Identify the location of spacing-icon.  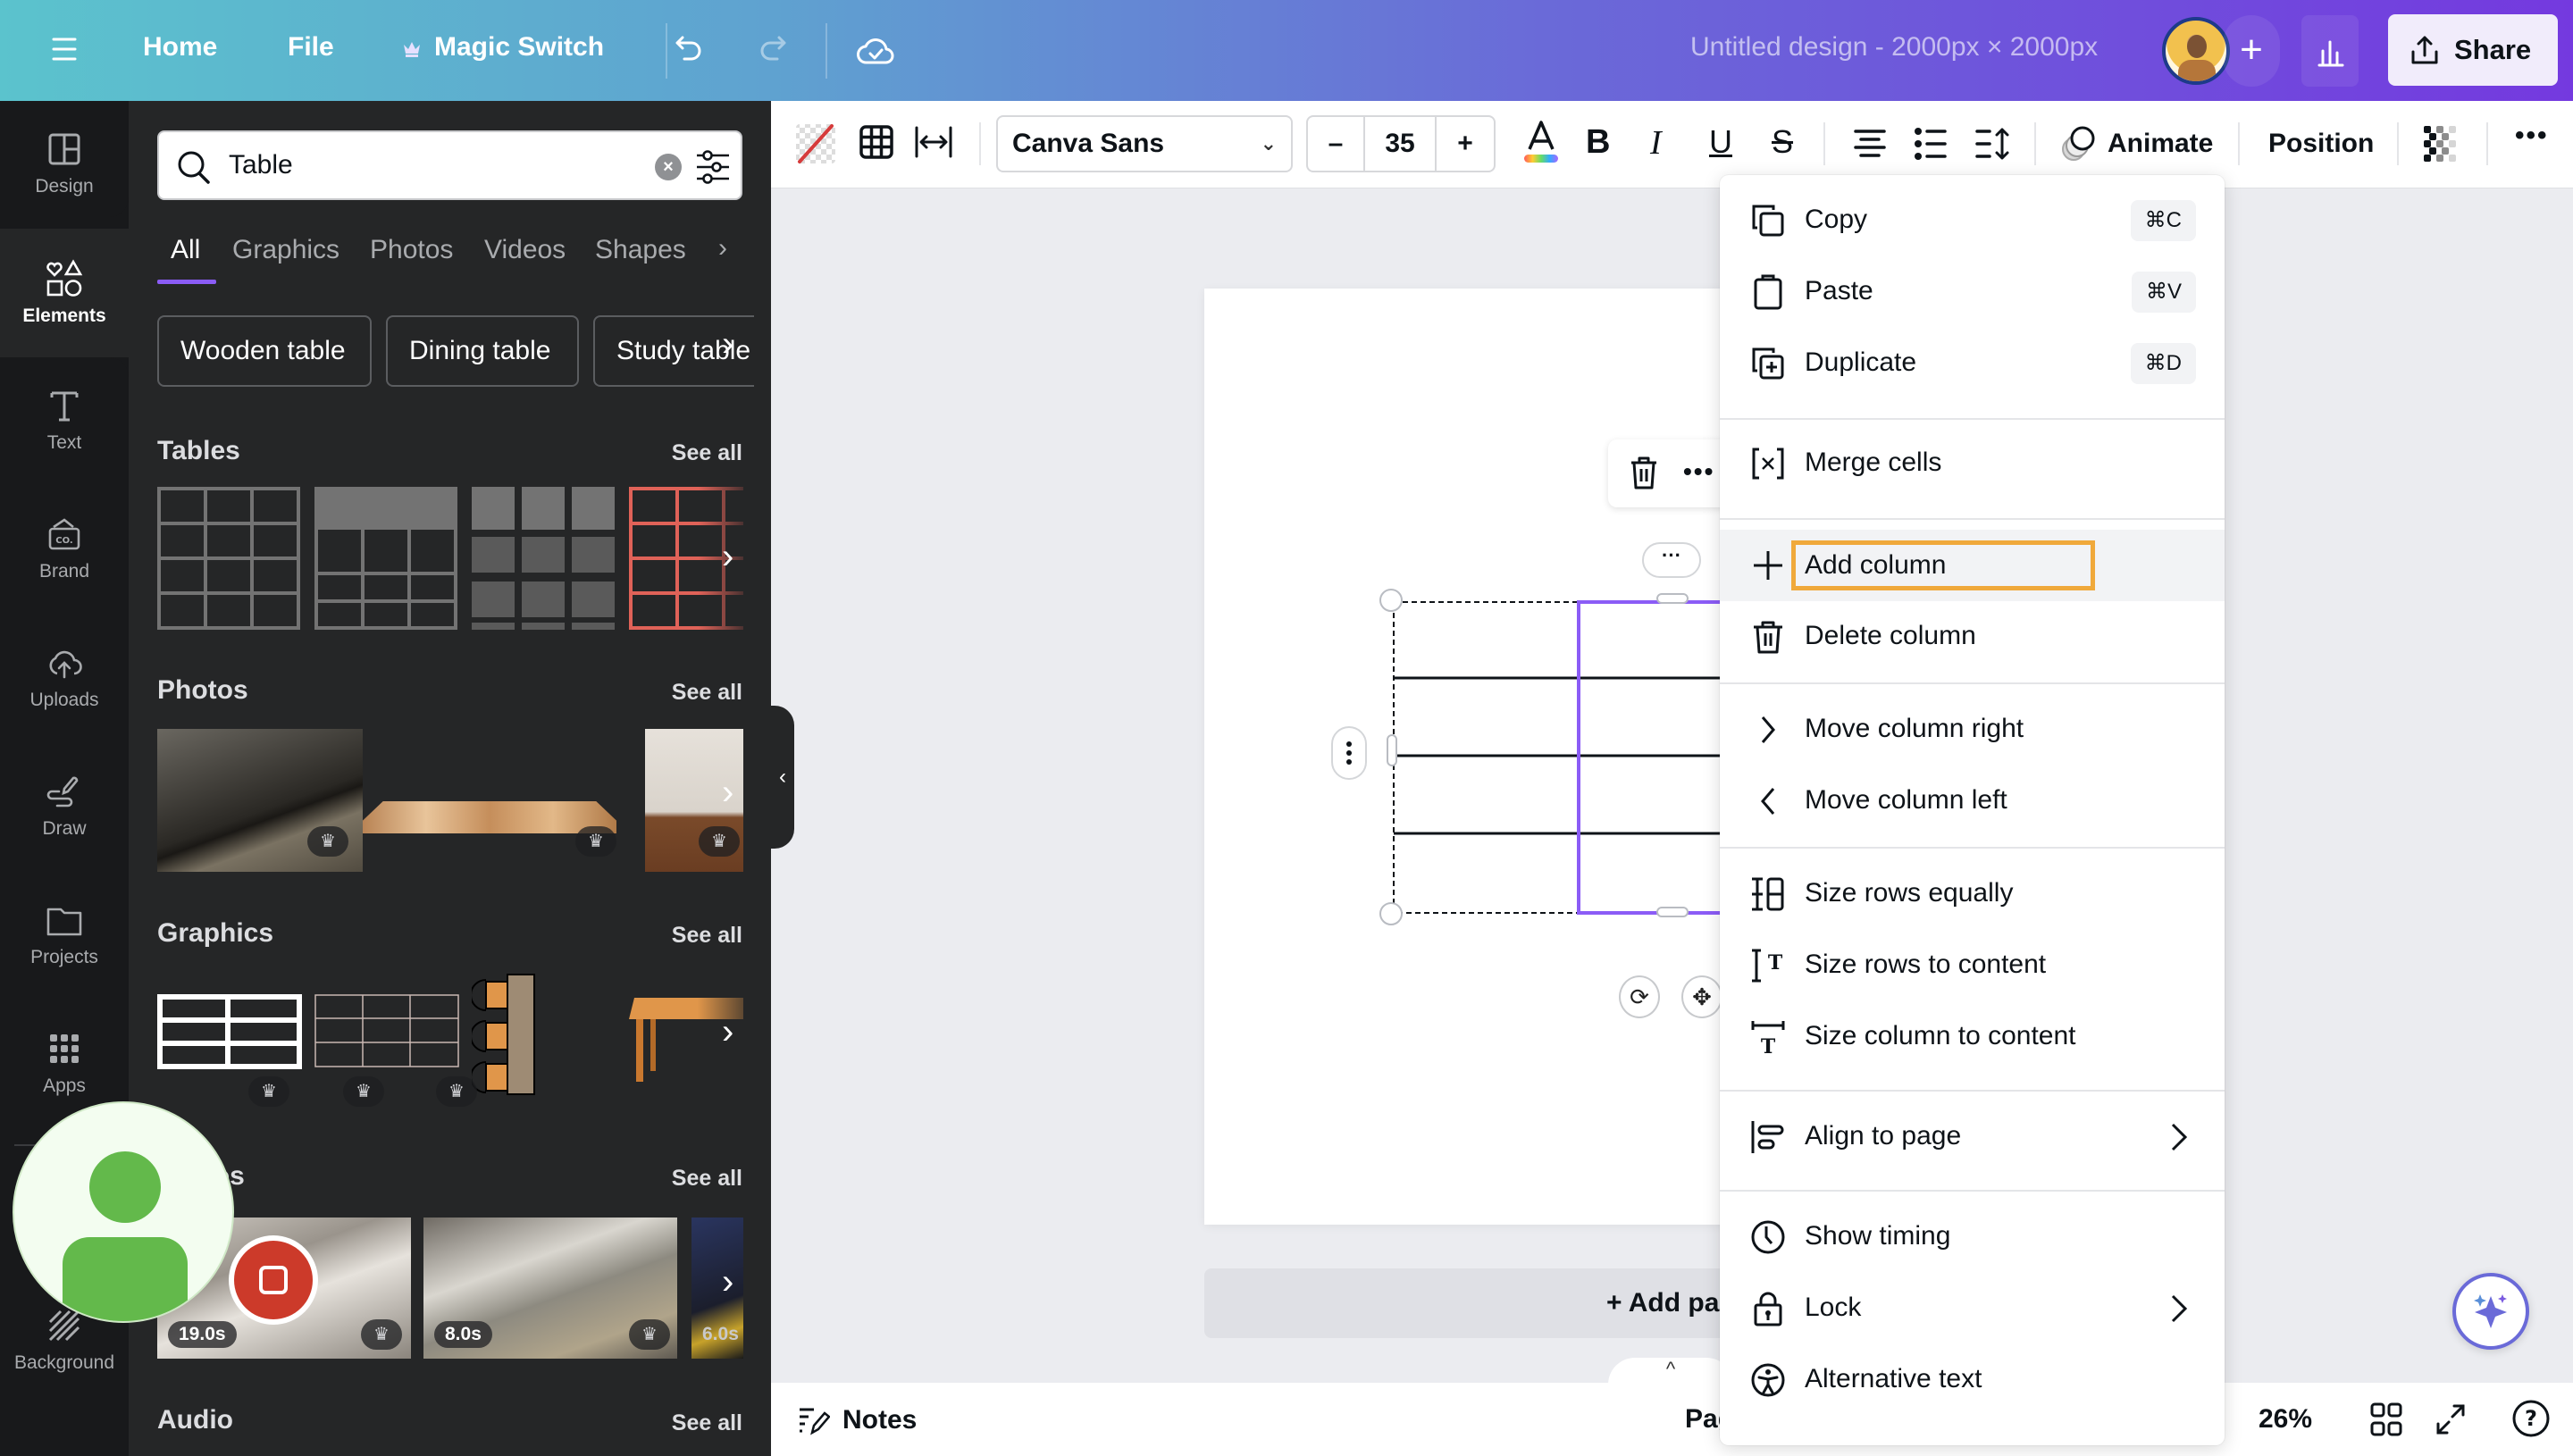
(933, 142).